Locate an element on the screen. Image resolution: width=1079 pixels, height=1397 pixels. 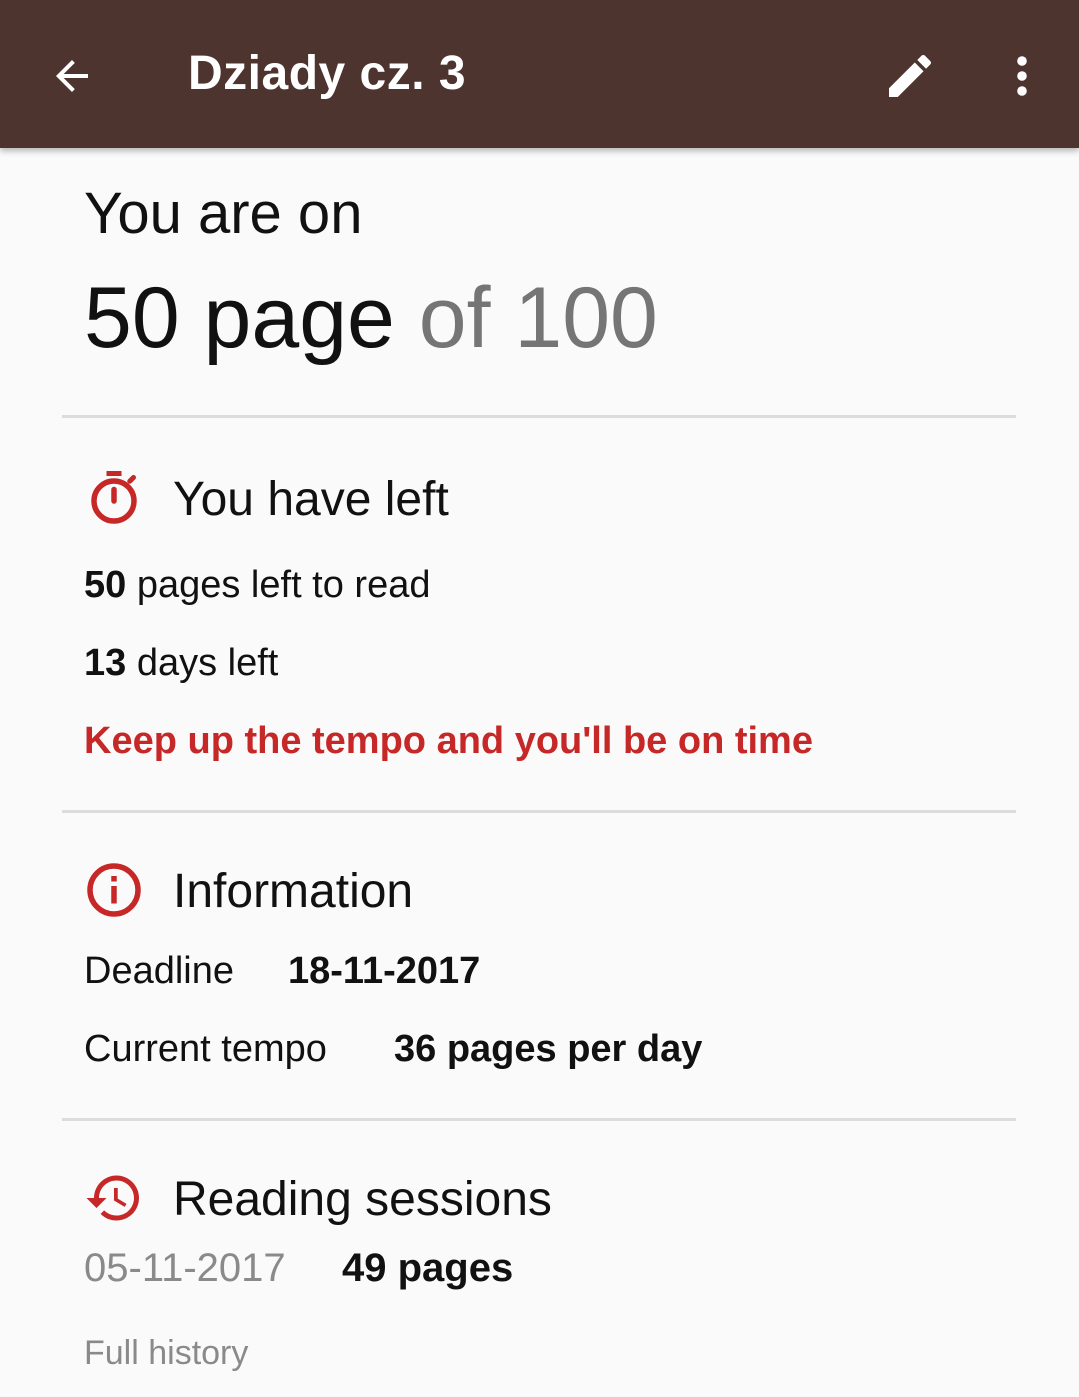
pages-left: 50 pages left to read is located at coordinates (257, 585).